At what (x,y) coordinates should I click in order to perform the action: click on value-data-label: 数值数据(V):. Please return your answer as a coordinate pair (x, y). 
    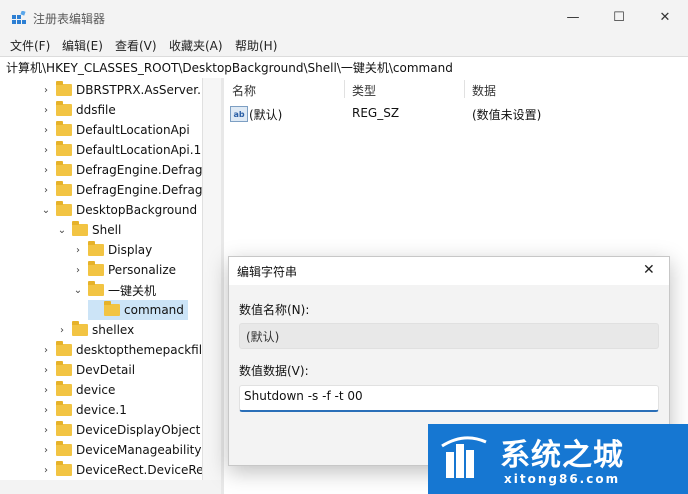
    Looking at the image, I should click on (274, 371).